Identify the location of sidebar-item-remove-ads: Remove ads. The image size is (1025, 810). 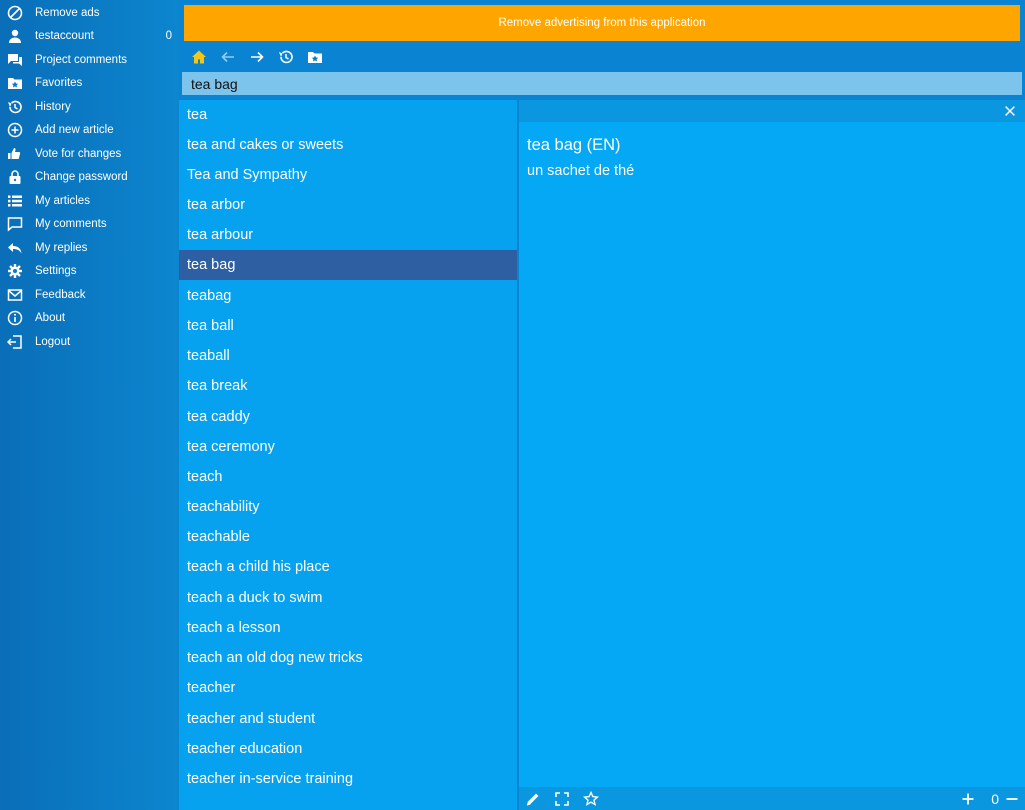
(89, 12).